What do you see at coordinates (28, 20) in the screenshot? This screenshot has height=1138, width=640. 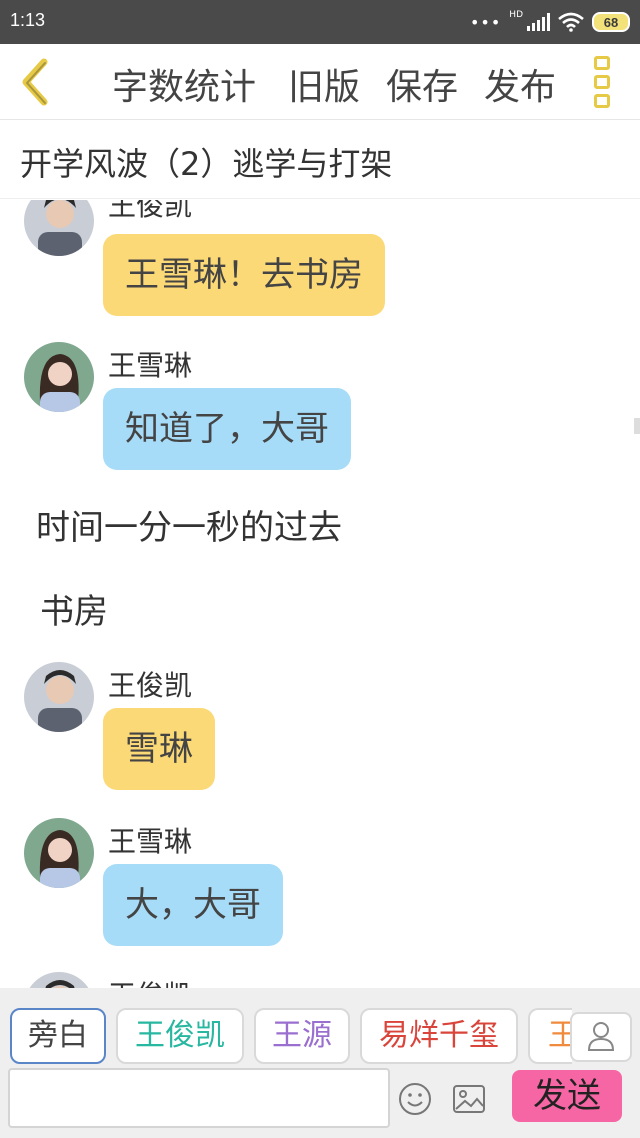 I see `status-time: 1:13` at bounding box center [28, 20].